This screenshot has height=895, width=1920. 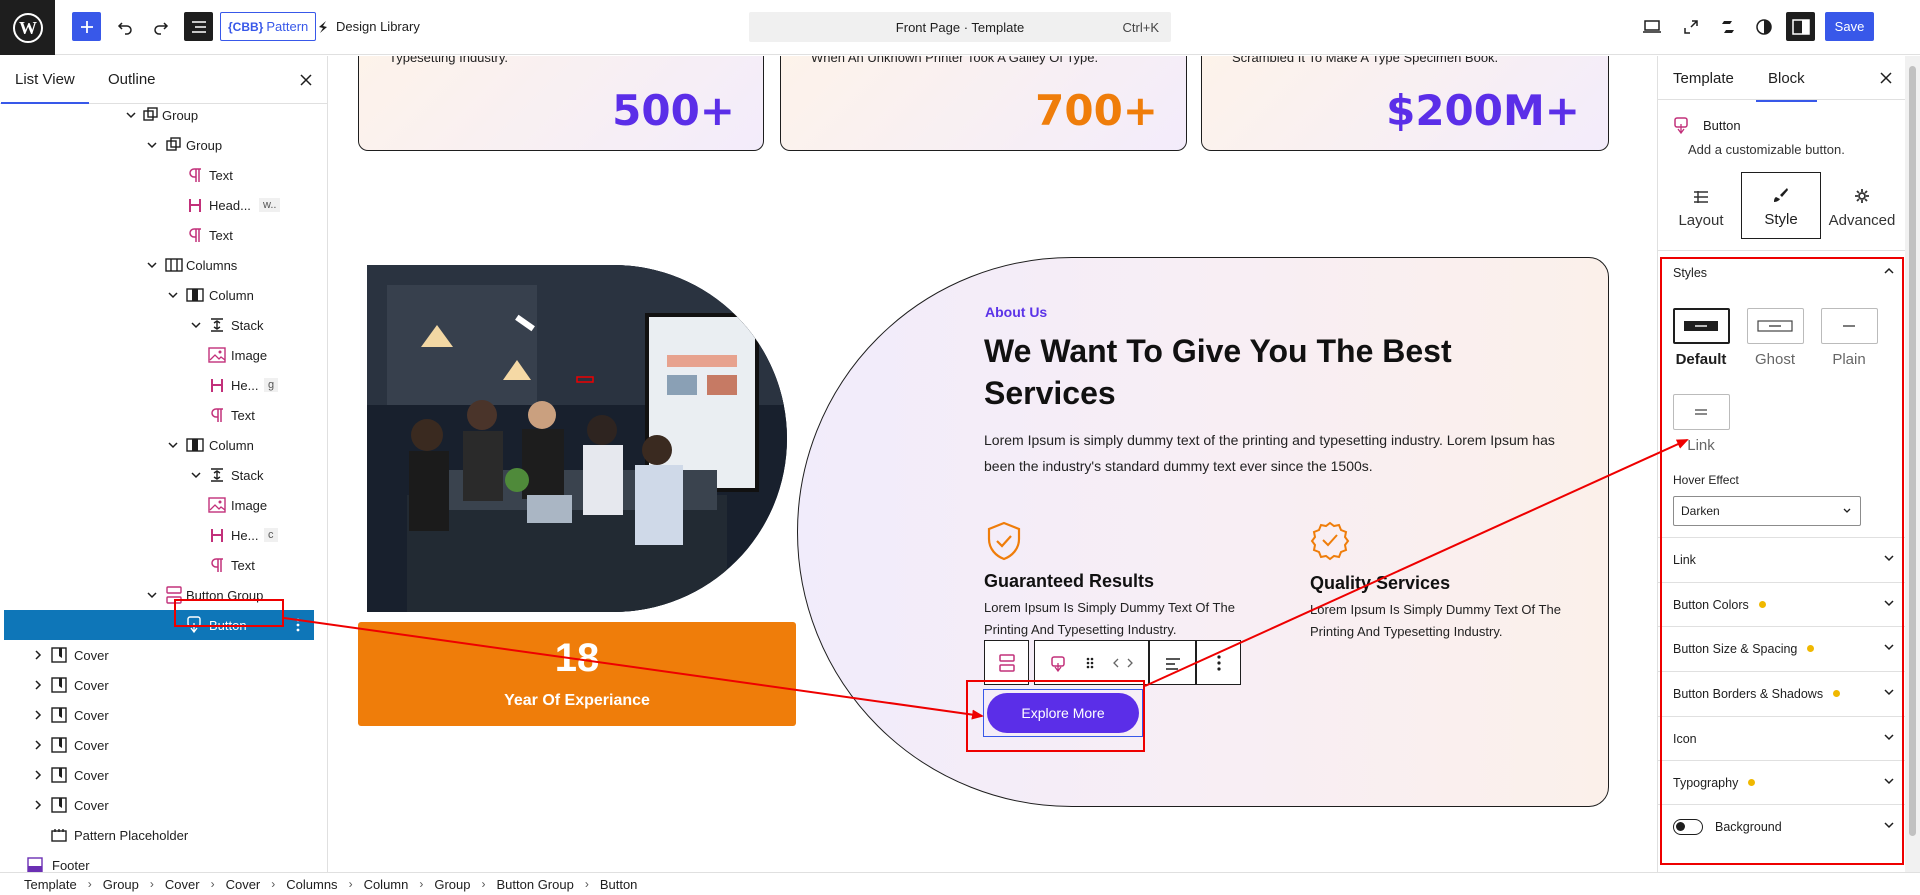 What do you see at coordinates (1703, 78) in the screenshot?
I see `tab-template: Template` at bounding box center [1703, 78].